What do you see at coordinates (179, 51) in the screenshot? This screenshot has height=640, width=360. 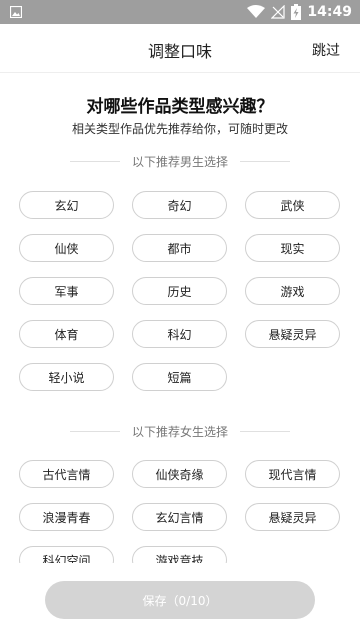 I see `page-title: 调整口味` at bounding box center [179, 51].